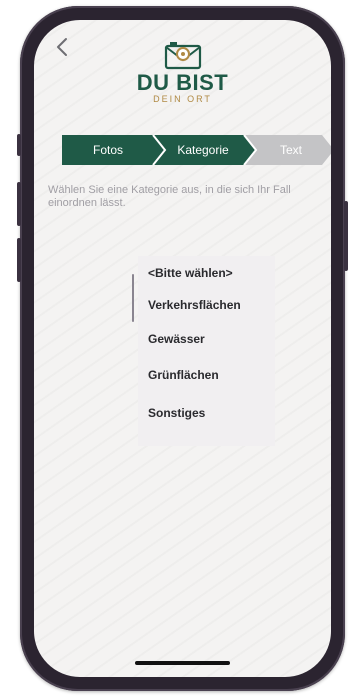 This screenshot has height=697, width=363. I want to click on logo-title: DU BIST, so click(182, 82).